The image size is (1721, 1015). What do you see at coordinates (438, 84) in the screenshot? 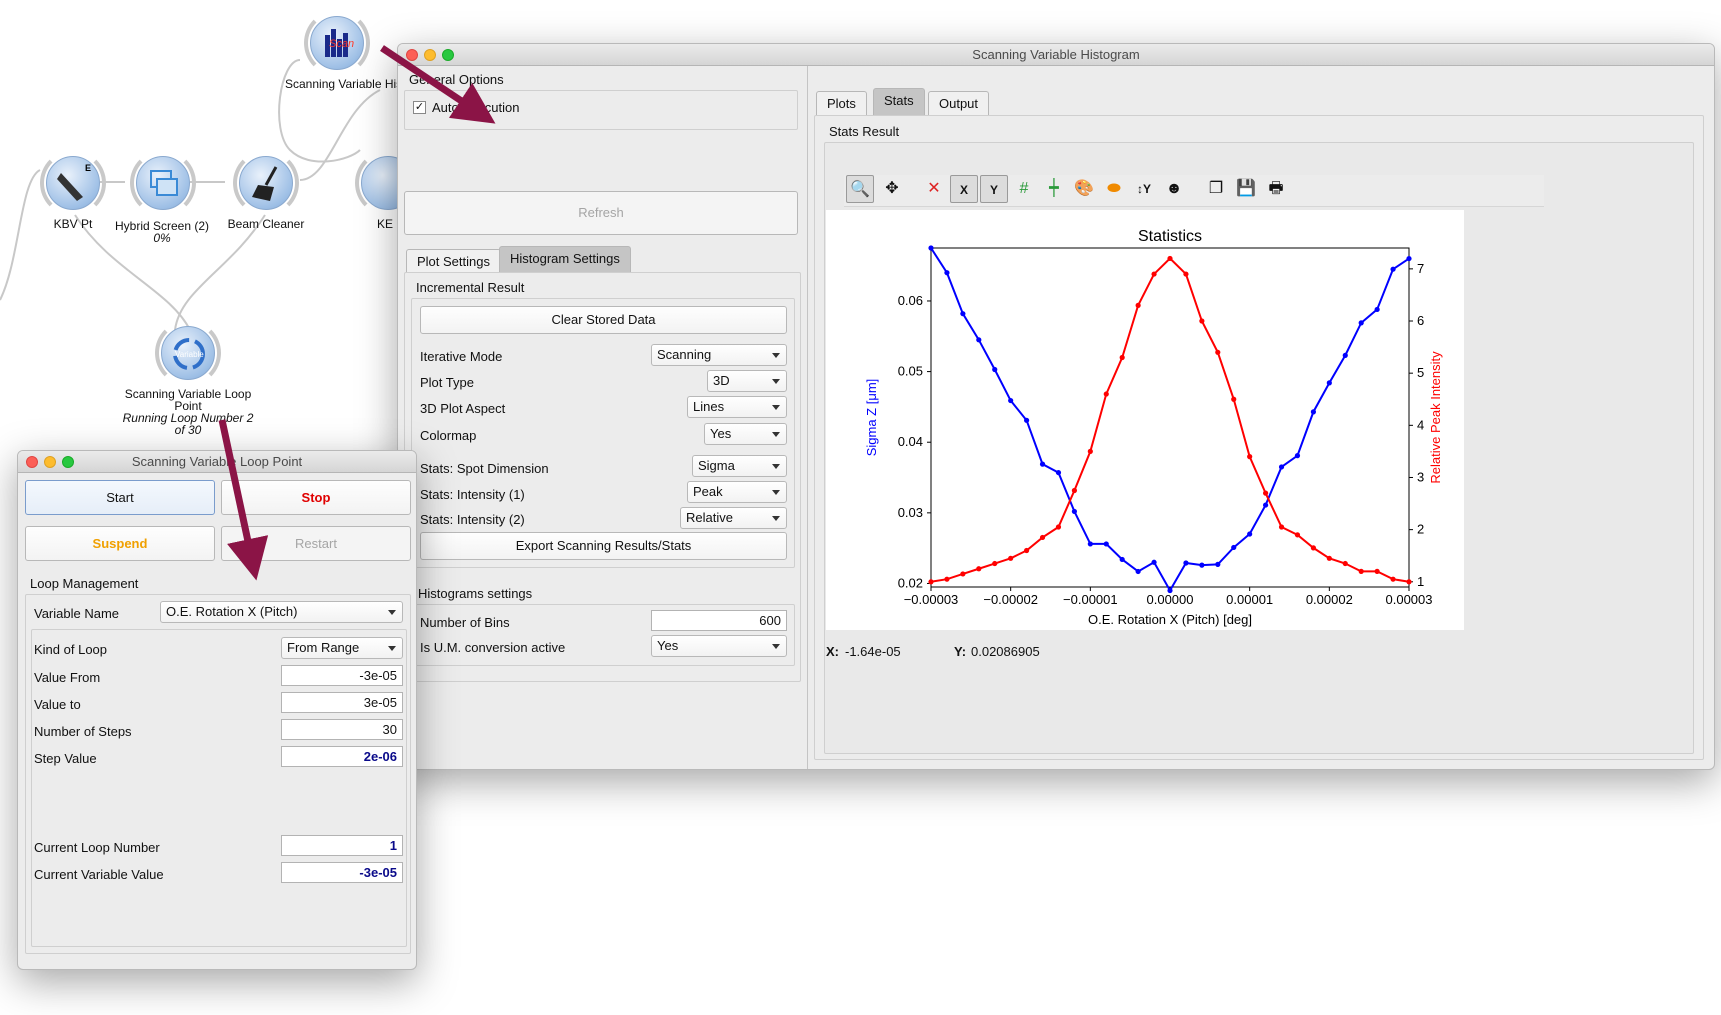
I see `arrow-to-histogram` at bounding box center [438, 84].